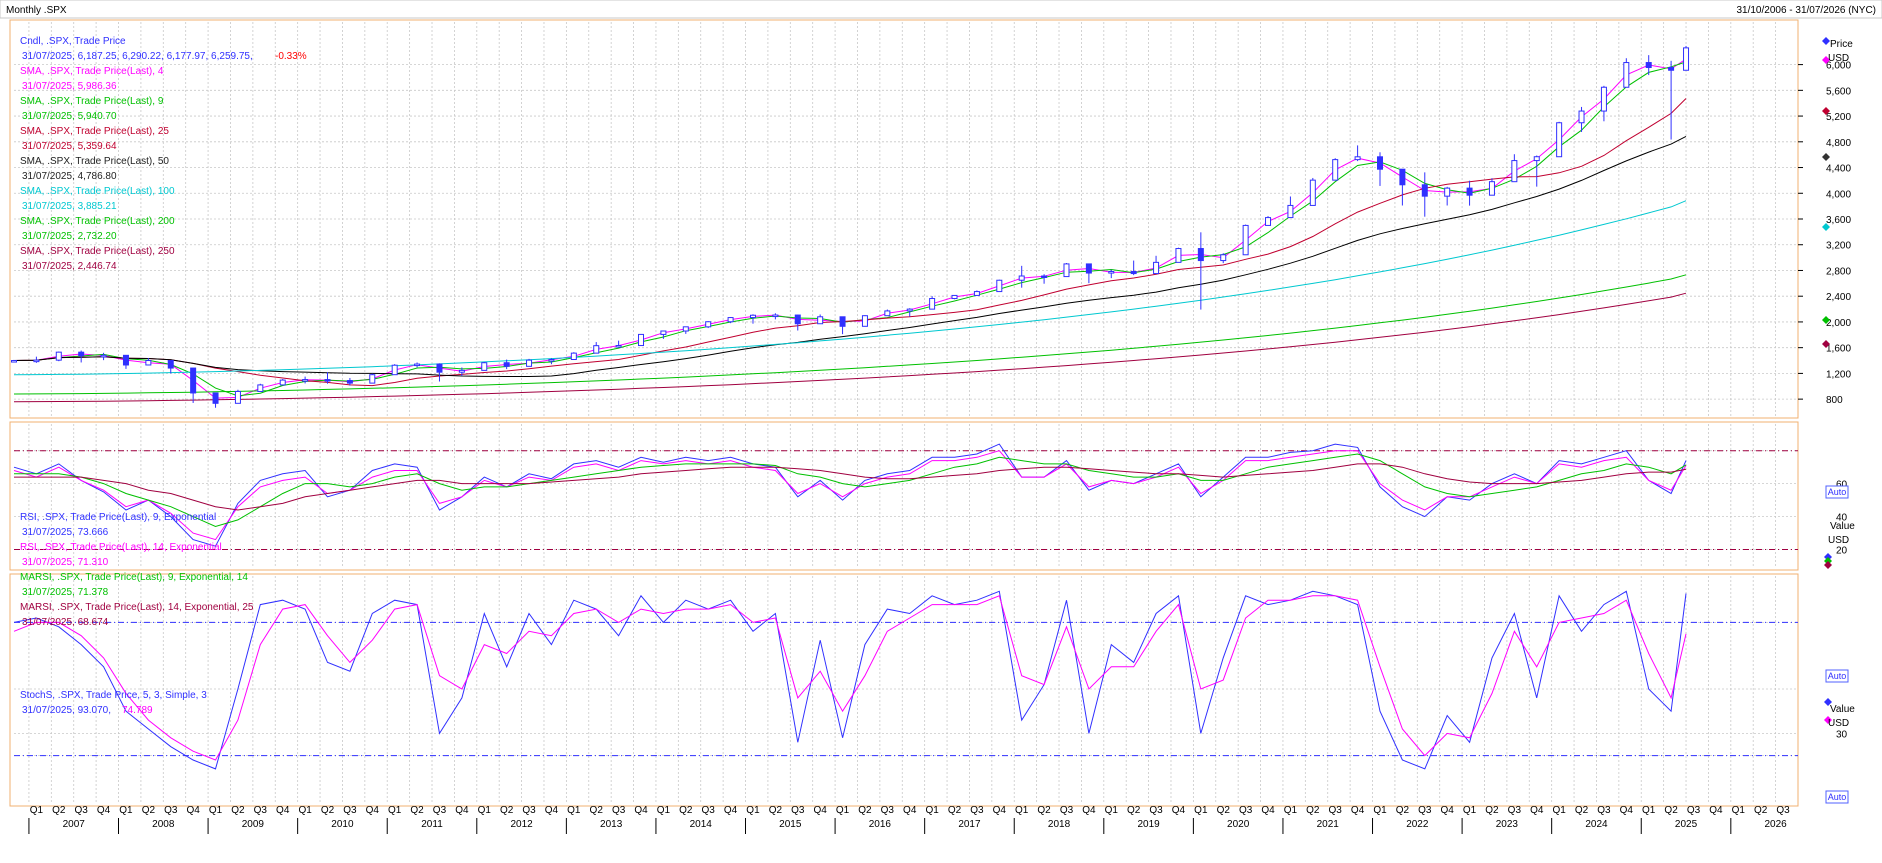  Describe the element at coordinates (69, 236) in the screenshot. I see `legend-value: 31/07/2025, 2,732.20` at that location.